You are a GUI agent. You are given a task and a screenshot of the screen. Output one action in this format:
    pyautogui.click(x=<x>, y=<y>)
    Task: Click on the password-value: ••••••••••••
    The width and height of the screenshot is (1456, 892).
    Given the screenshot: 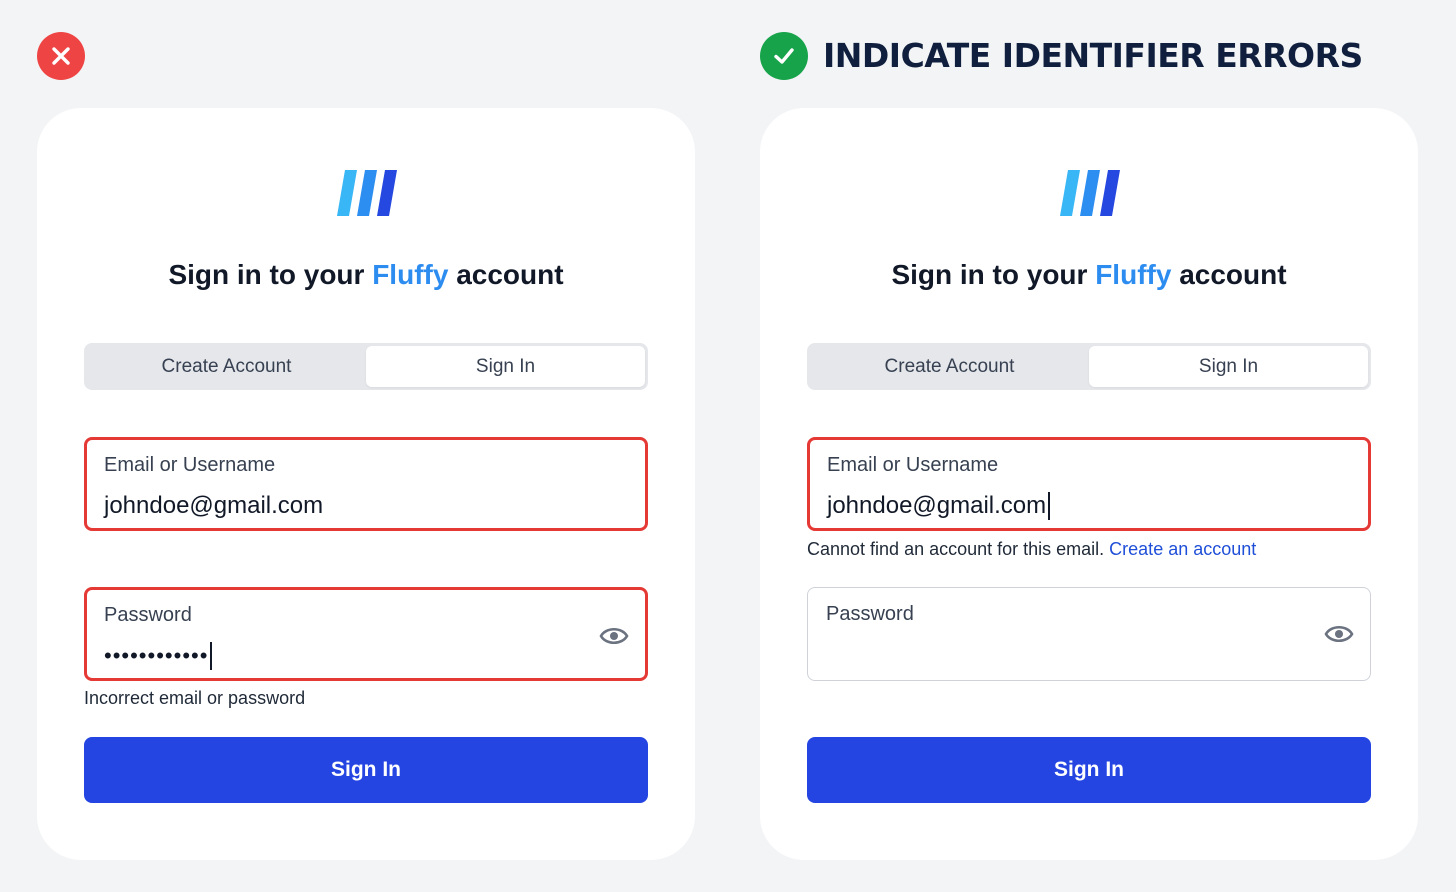 What is the action you would take?
    pyautogui.click(x=158, y=656)
    